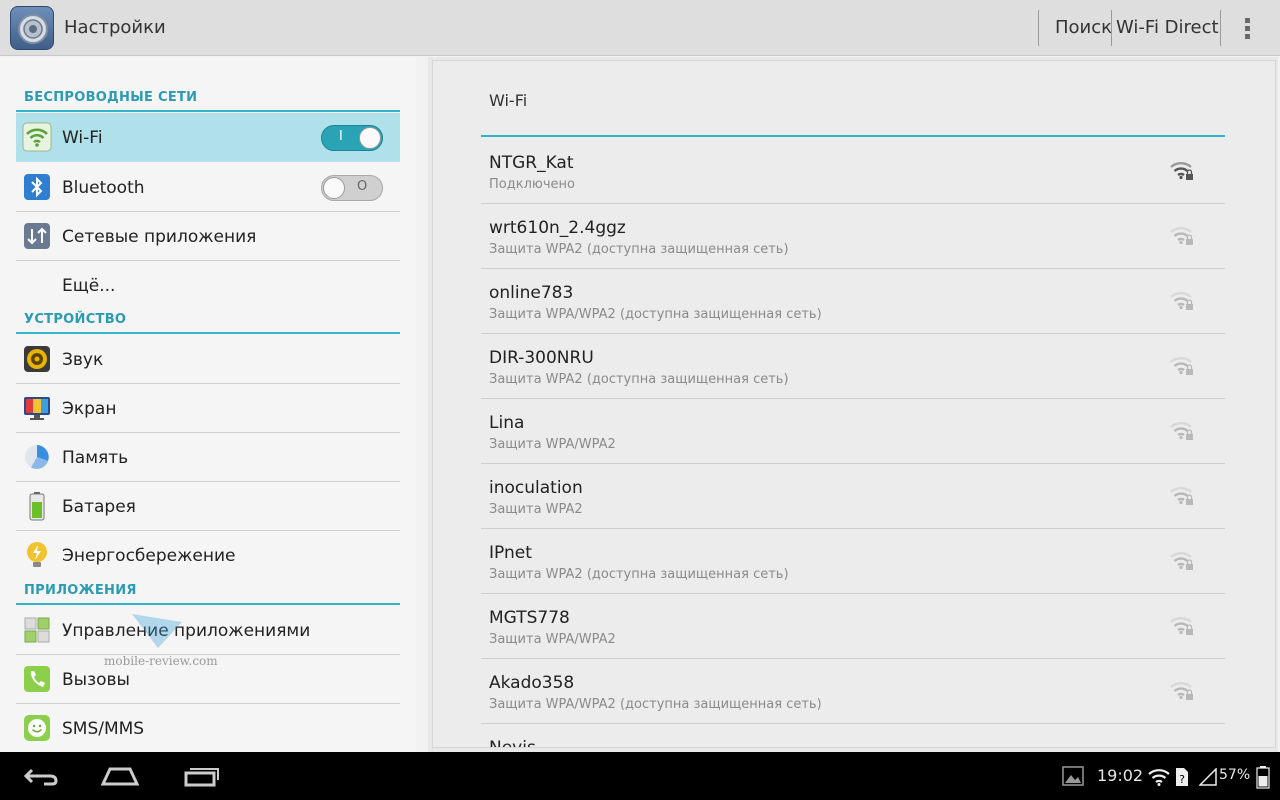 This screenshot has width=1280, height=800. Describe the element at coordinates (32, 28) in the screenshot. I see `settings-gear-icon` at that location.